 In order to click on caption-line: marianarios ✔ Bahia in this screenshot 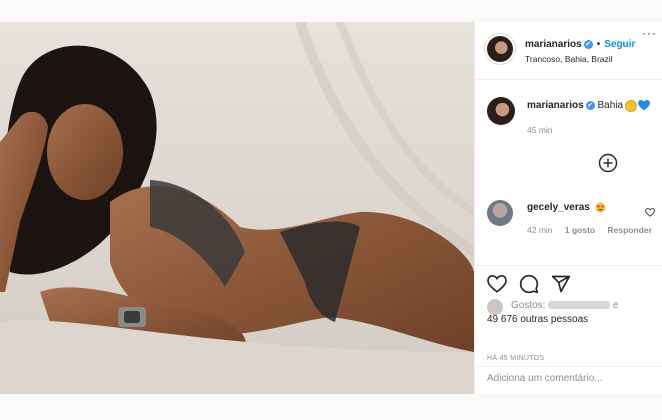, I will do `click(589, 106)`.